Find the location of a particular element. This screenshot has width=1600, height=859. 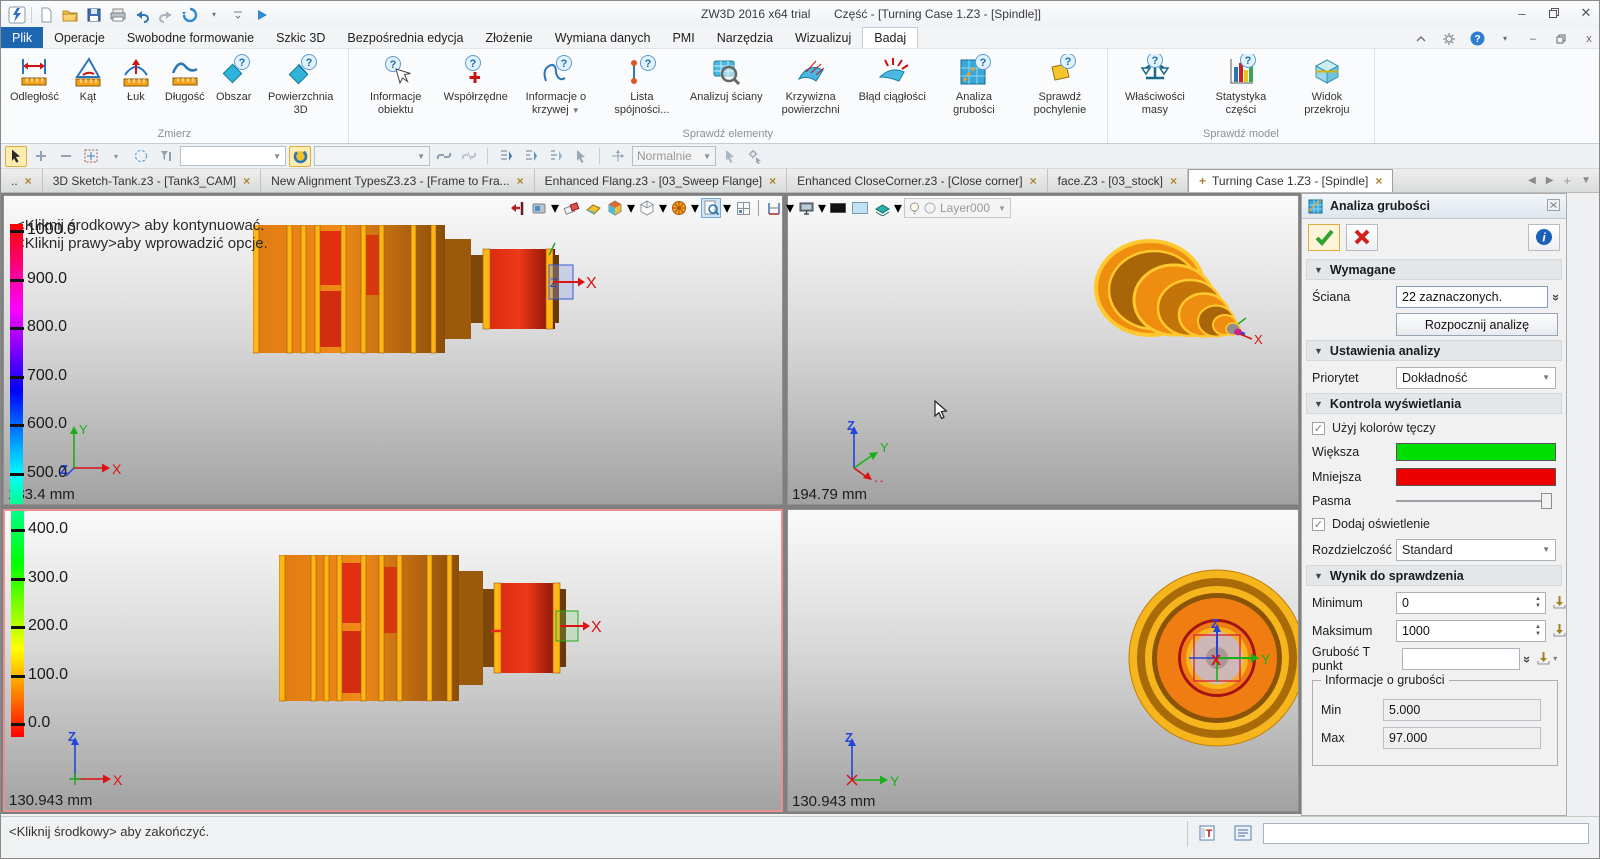

ok-button is located at coordinates (1324, 237).